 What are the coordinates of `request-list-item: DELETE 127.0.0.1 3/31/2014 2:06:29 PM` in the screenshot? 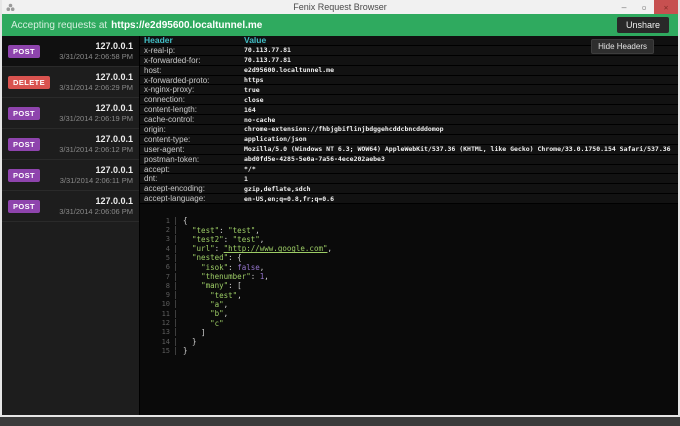 It's located at (70, 82).